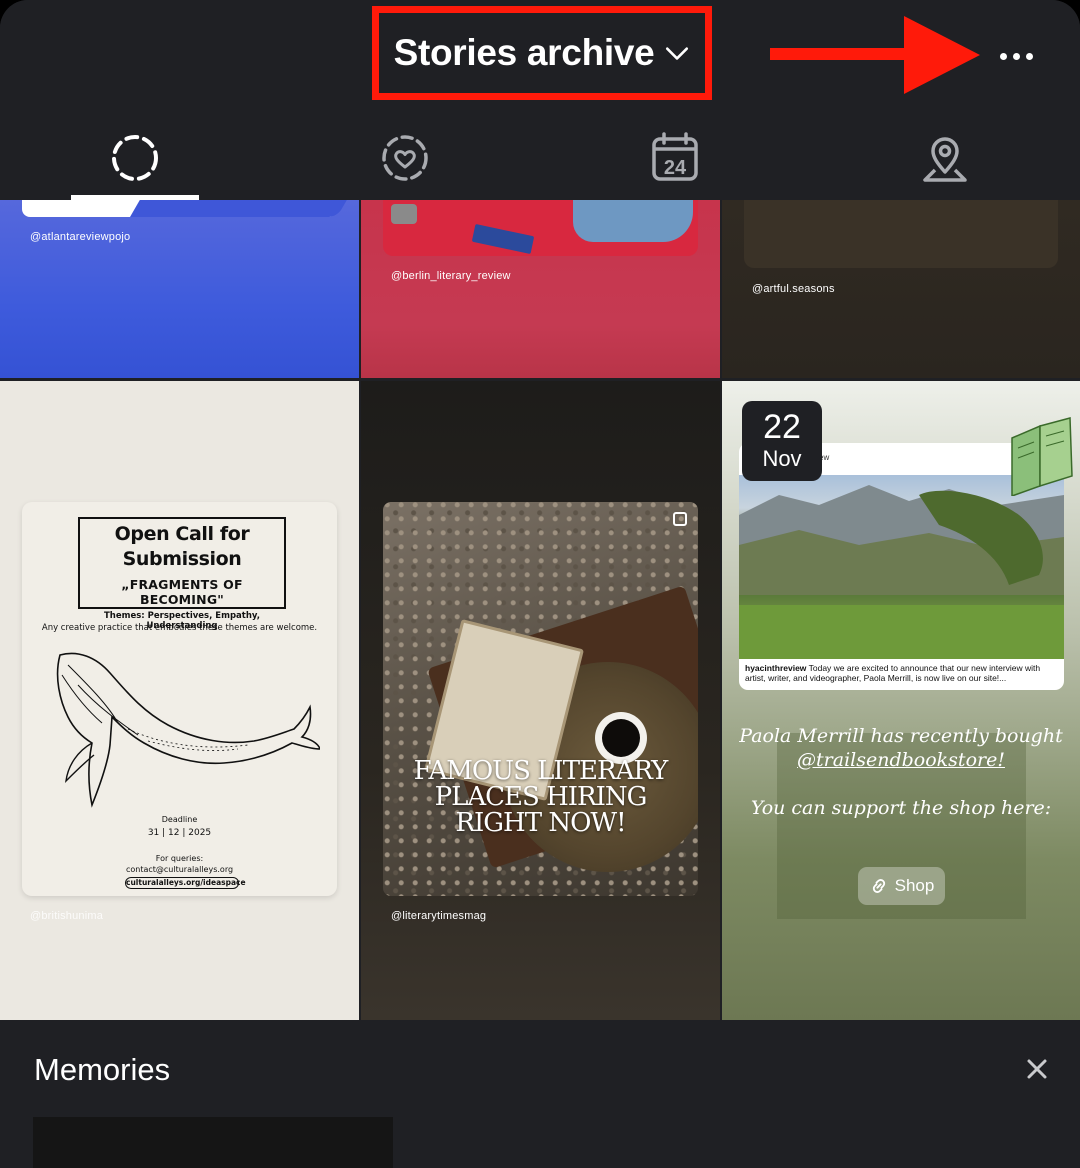 Image resolution: width=1080 pixels, height=1168 pixels. Describe the element at coordinates (675, 168) in the screenshot. I see `svg-text: 24` at that location.